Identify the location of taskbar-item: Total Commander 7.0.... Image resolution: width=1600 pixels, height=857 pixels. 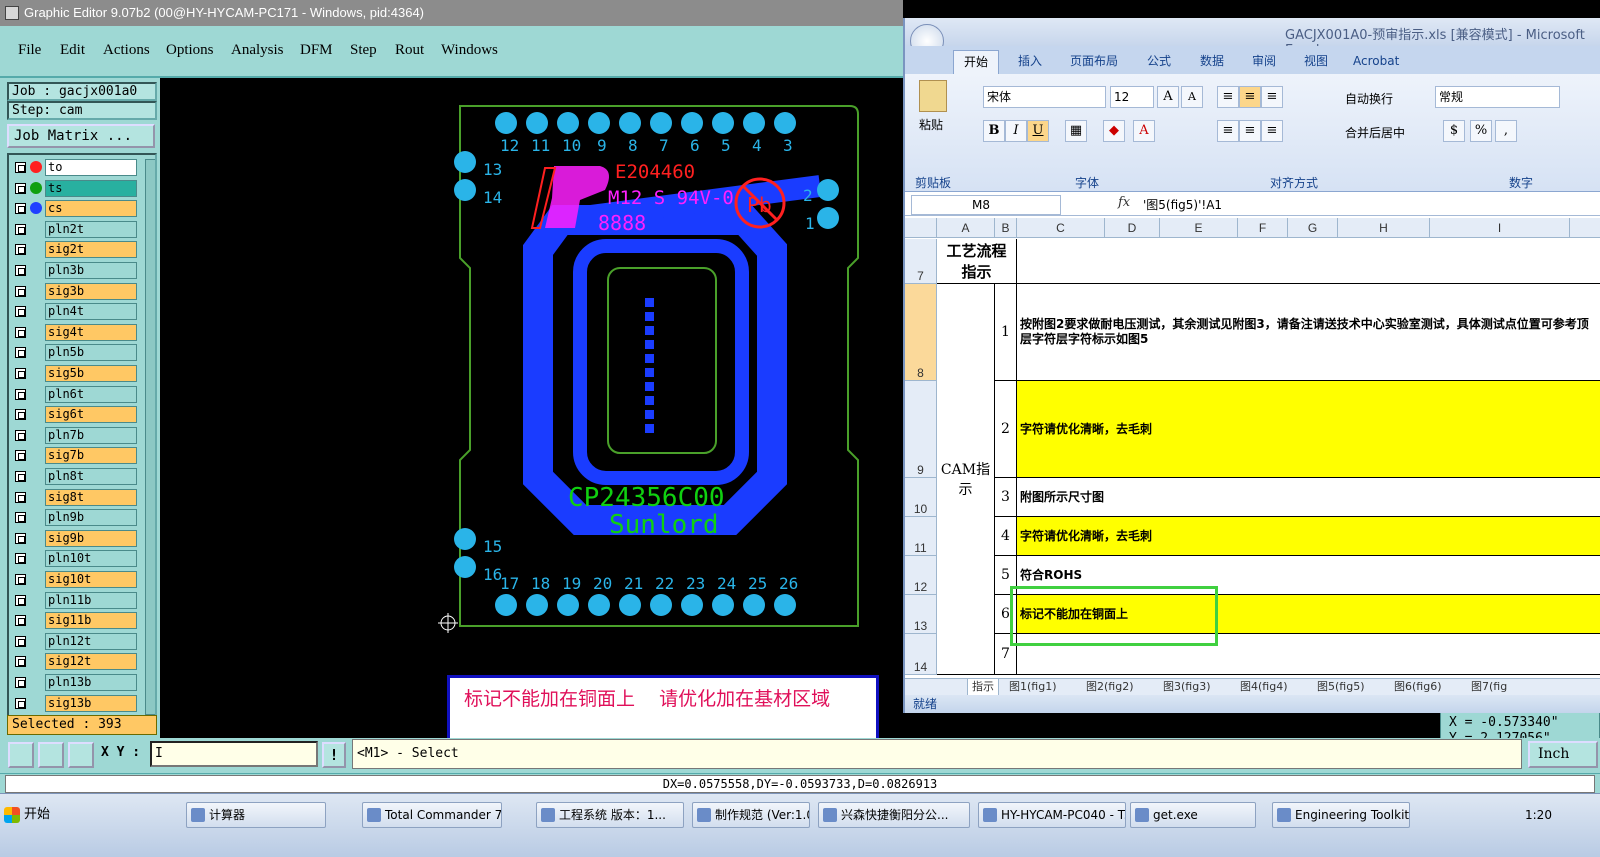
(432, 815).